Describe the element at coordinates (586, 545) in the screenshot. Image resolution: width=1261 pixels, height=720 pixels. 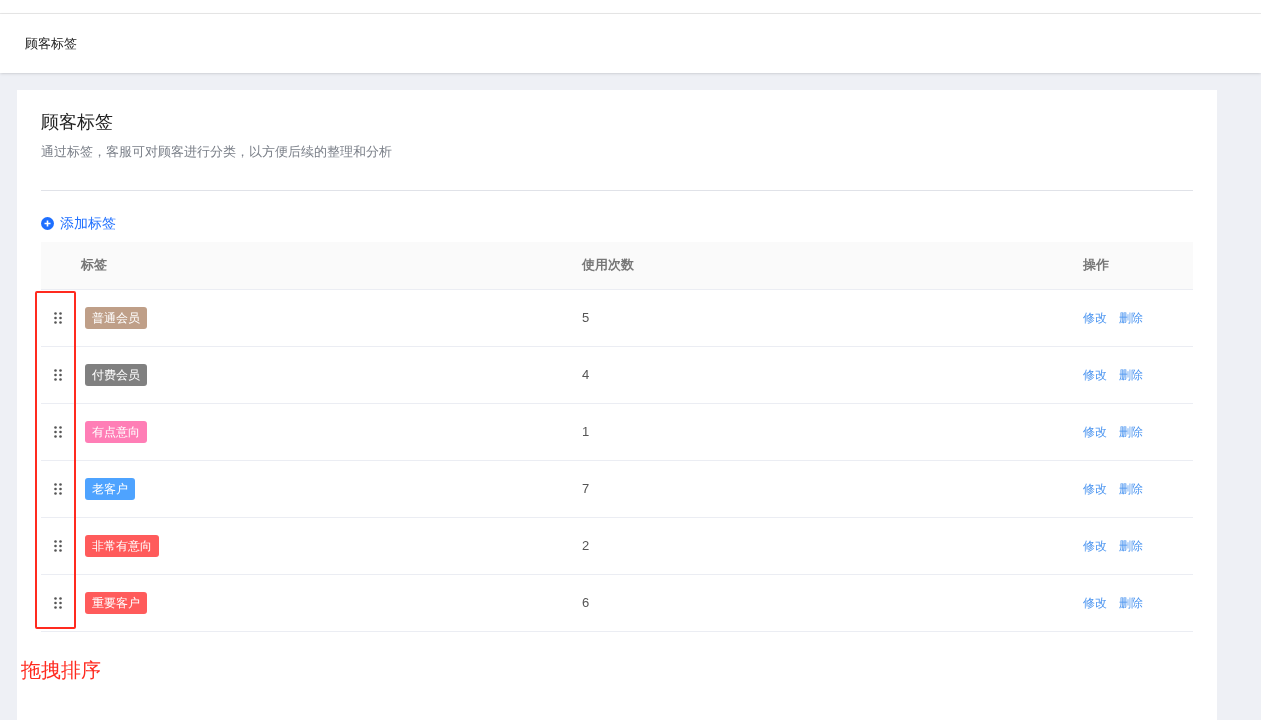
I see `usage-count: 2` at that location.